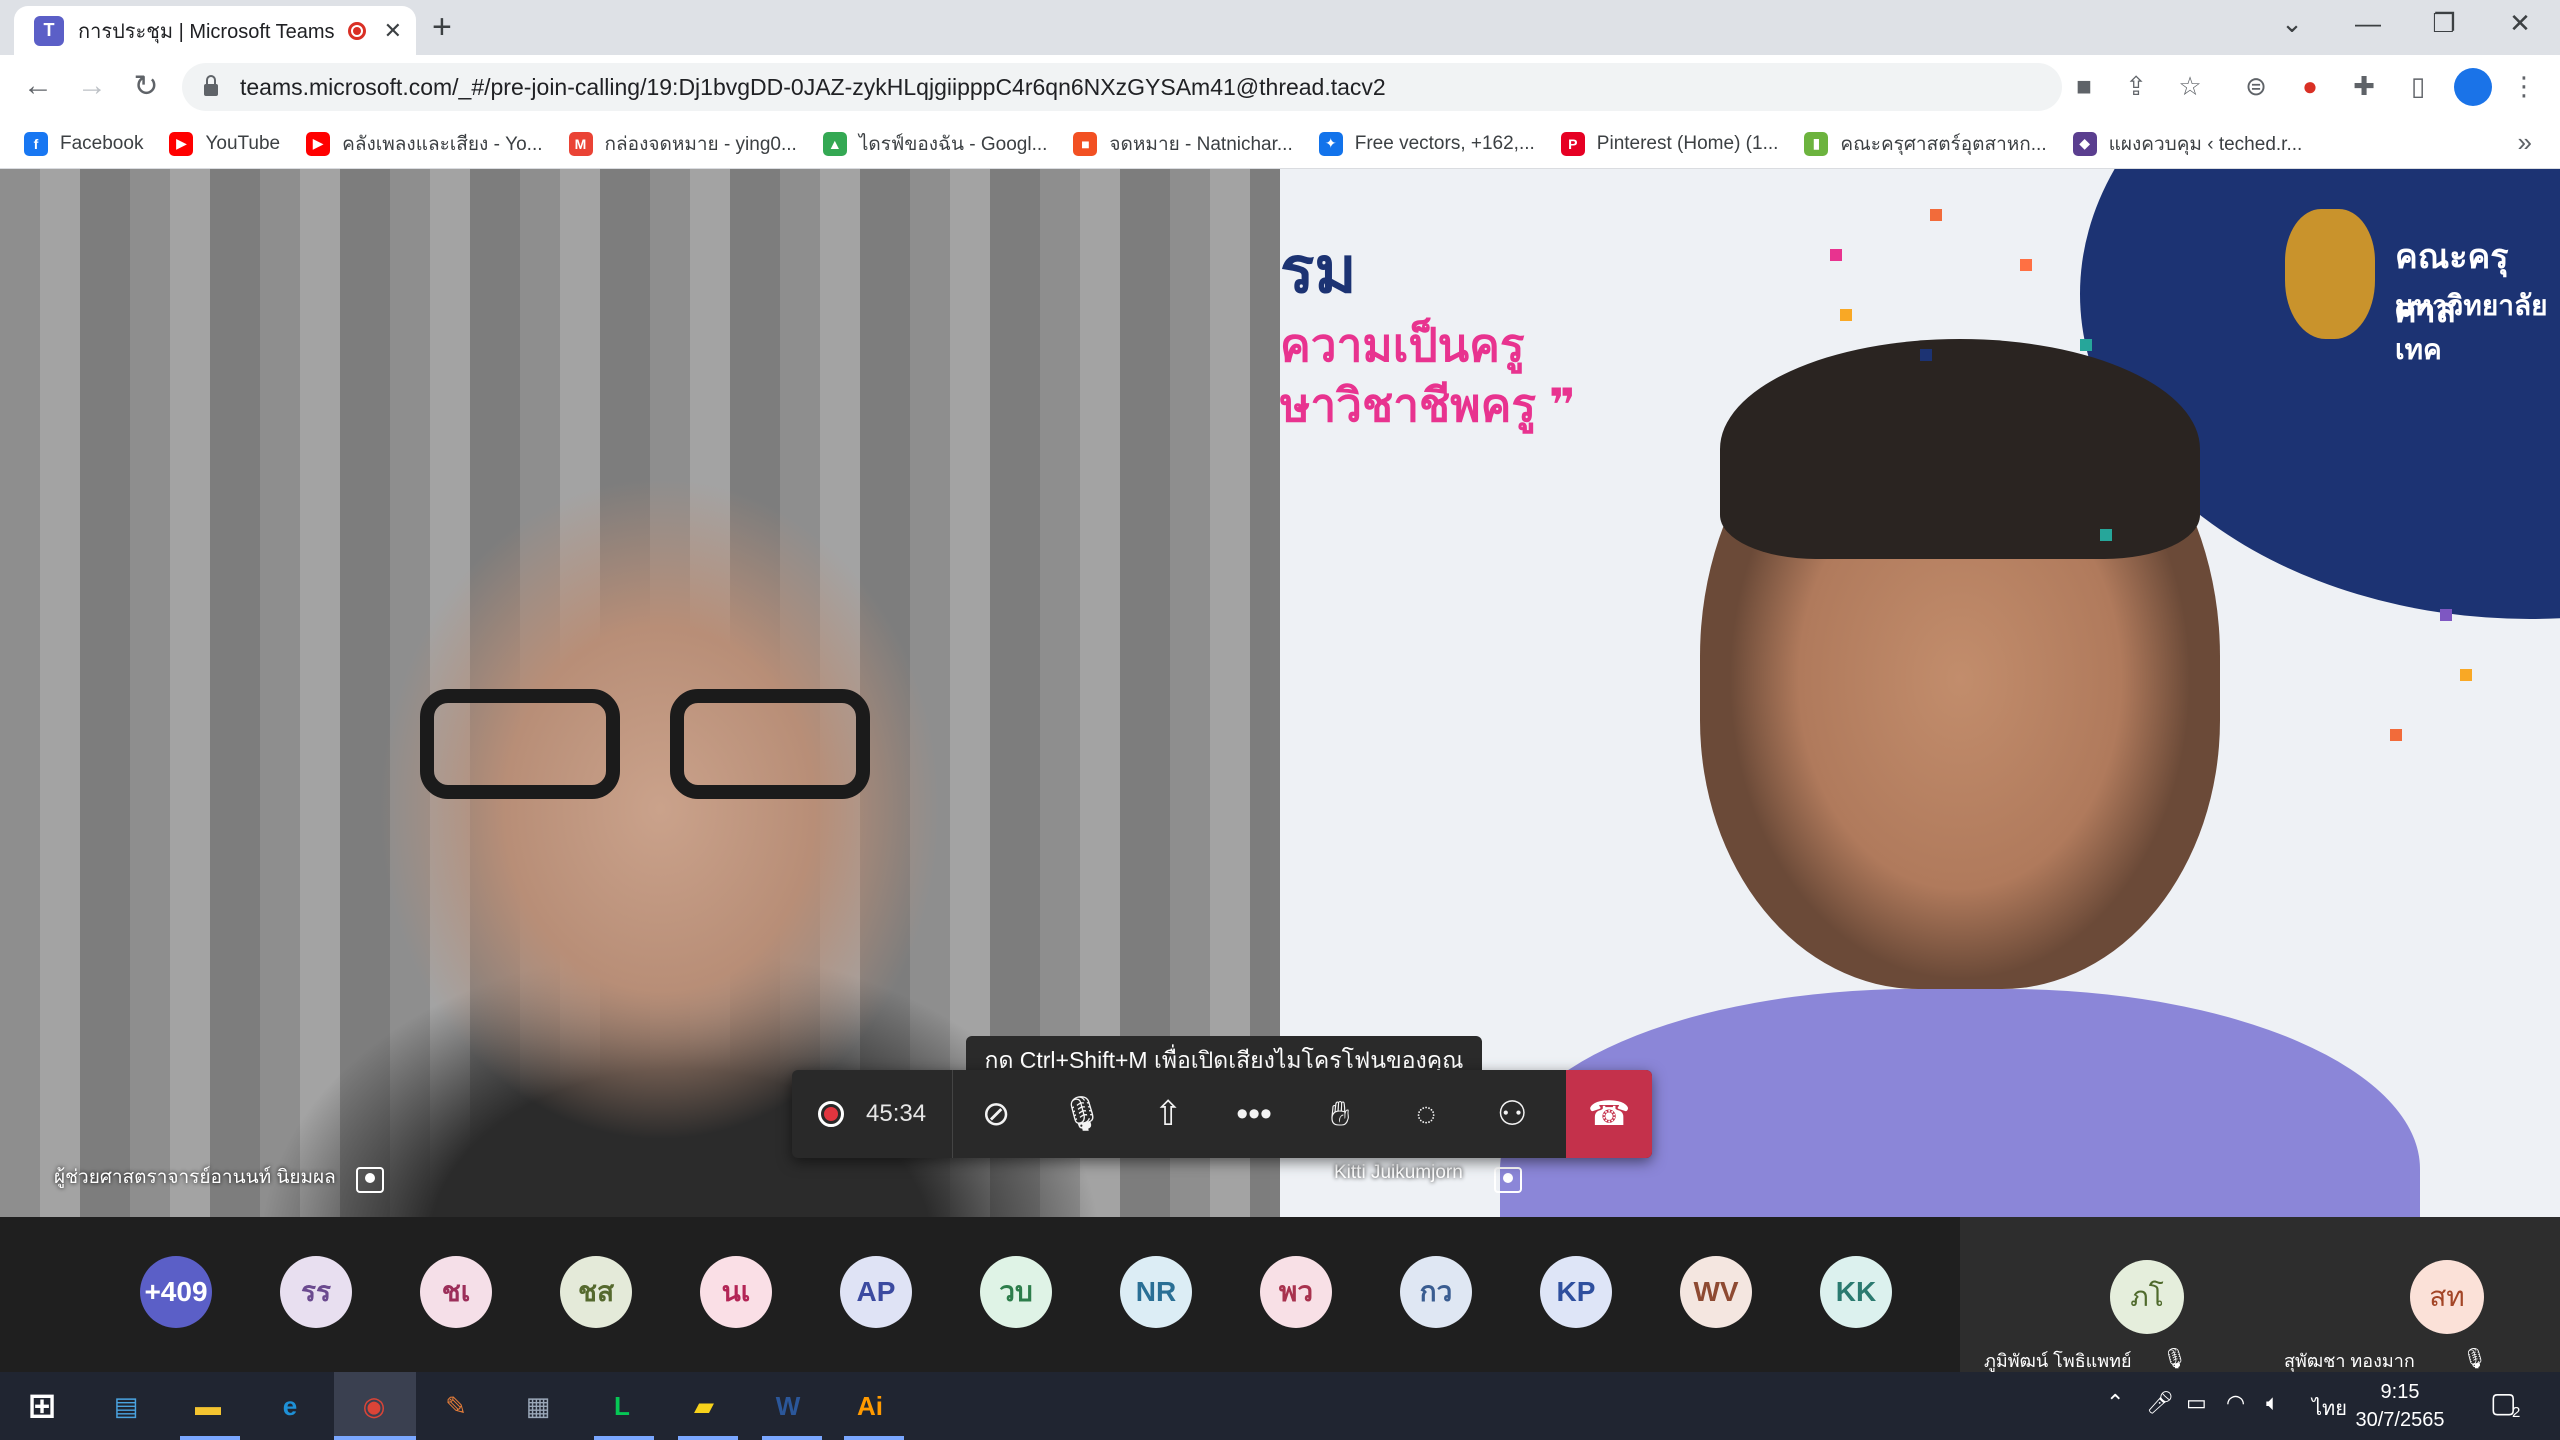 The height and width of the screenshot is (1440, 2560). I want to click on microphone-tray-icon: 🎤︎, so click(2160, 1403).